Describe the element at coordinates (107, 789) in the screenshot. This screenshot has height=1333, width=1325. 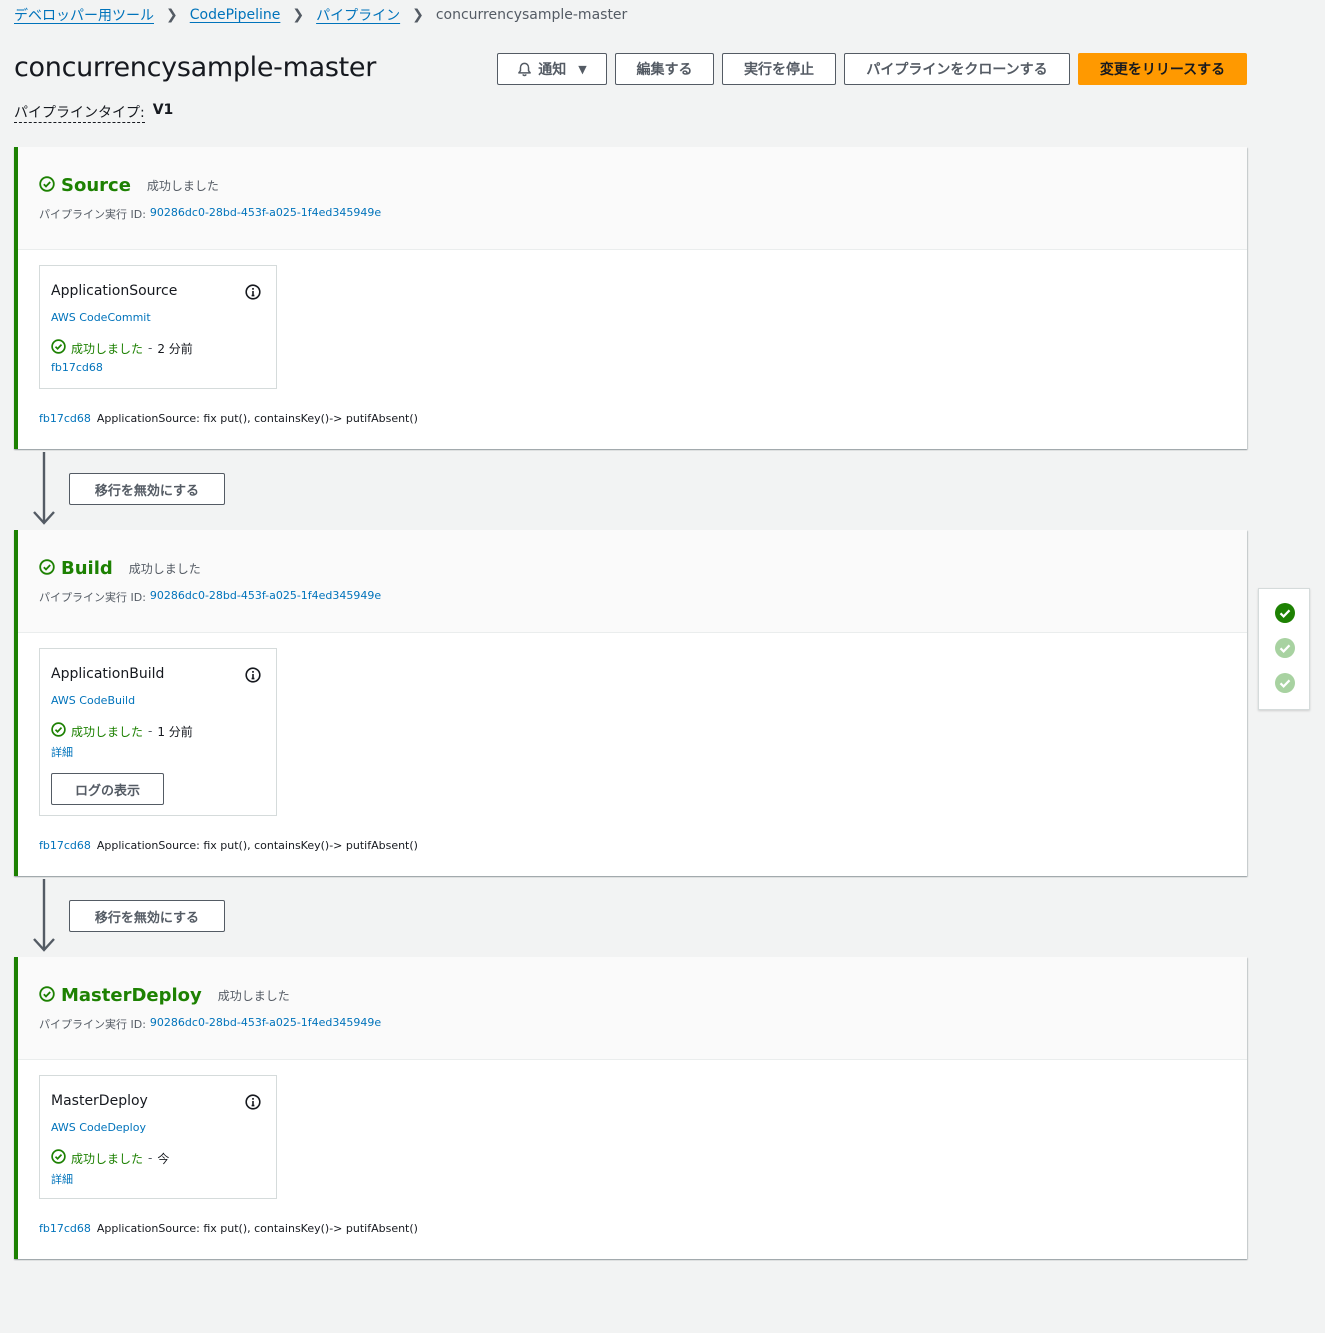
I see `view-logs-button: ログの表示` at that location.